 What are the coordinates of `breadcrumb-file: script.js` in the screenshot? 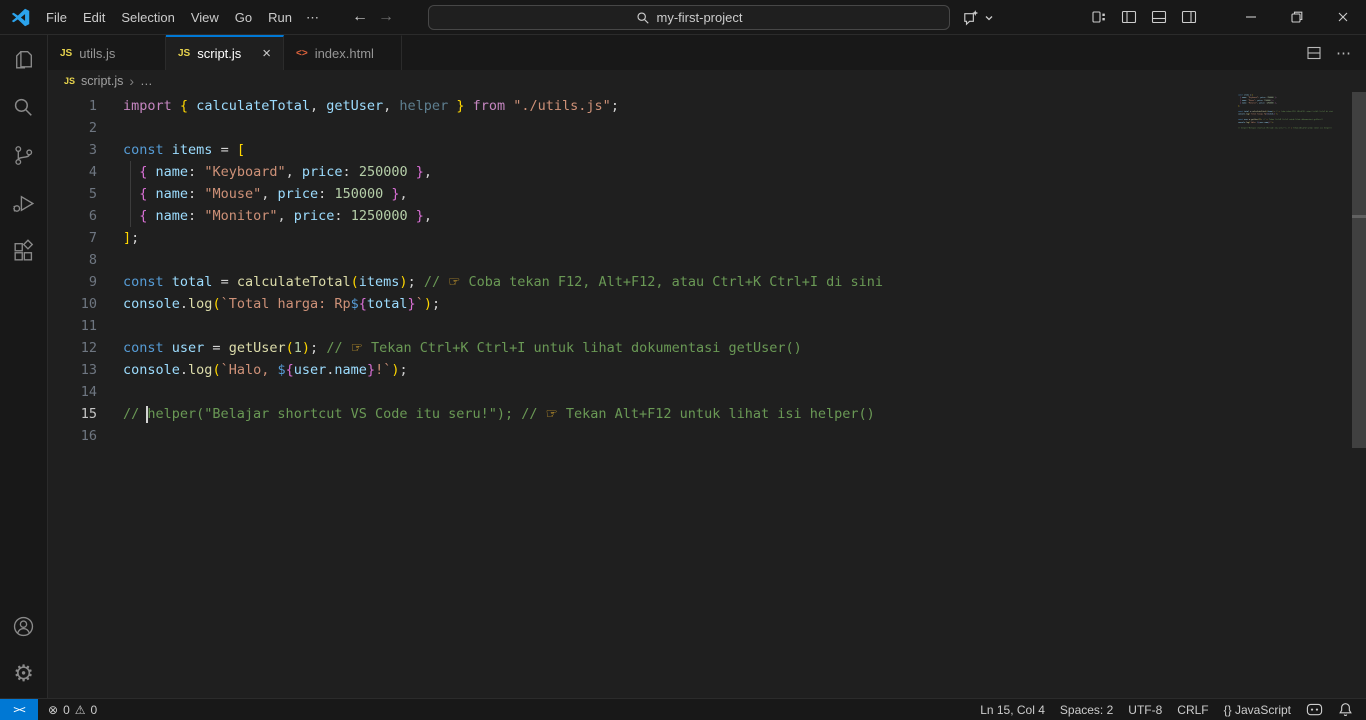 It's located at (102, 81).